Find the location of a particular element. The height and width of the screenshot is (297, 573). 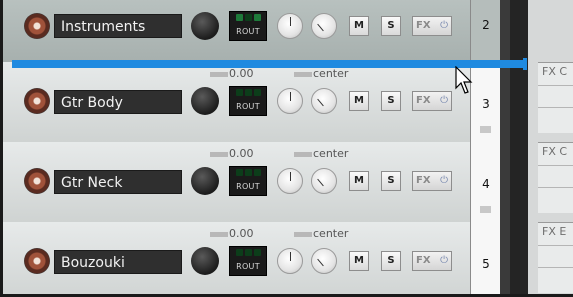

track-name-field: Bouzouki is located at coordinates (118, 262).